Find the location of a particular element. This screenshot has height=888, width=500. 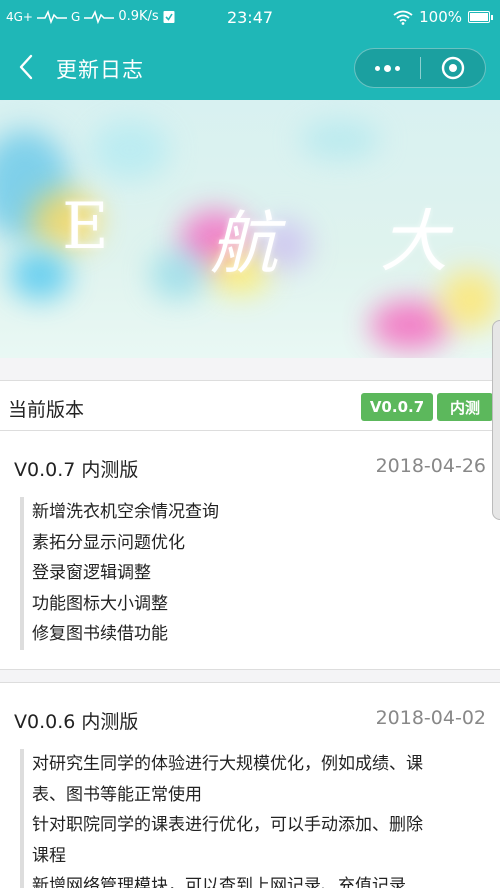

list-item: 新增洗衣机空余情况查询 is located at coordinates (125, 512).